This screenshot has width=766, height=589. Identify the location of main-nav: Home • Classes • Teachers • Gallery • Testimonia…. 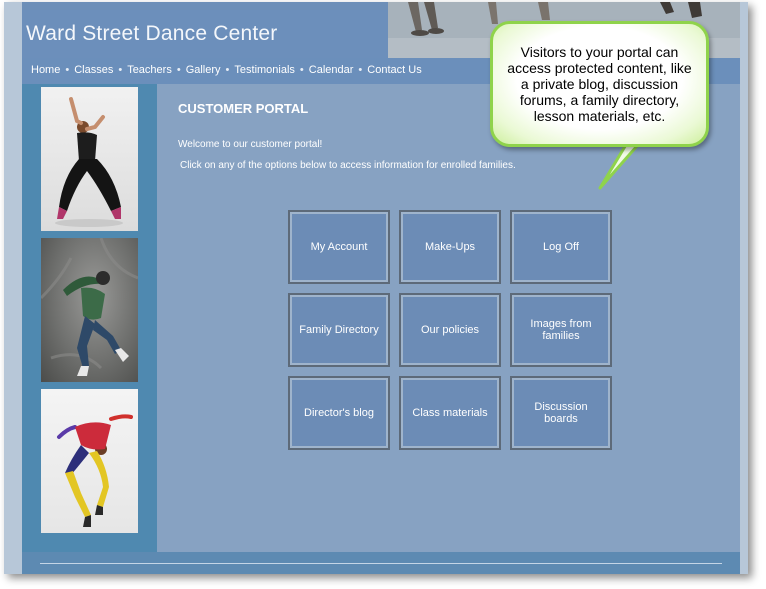
(226, 70).